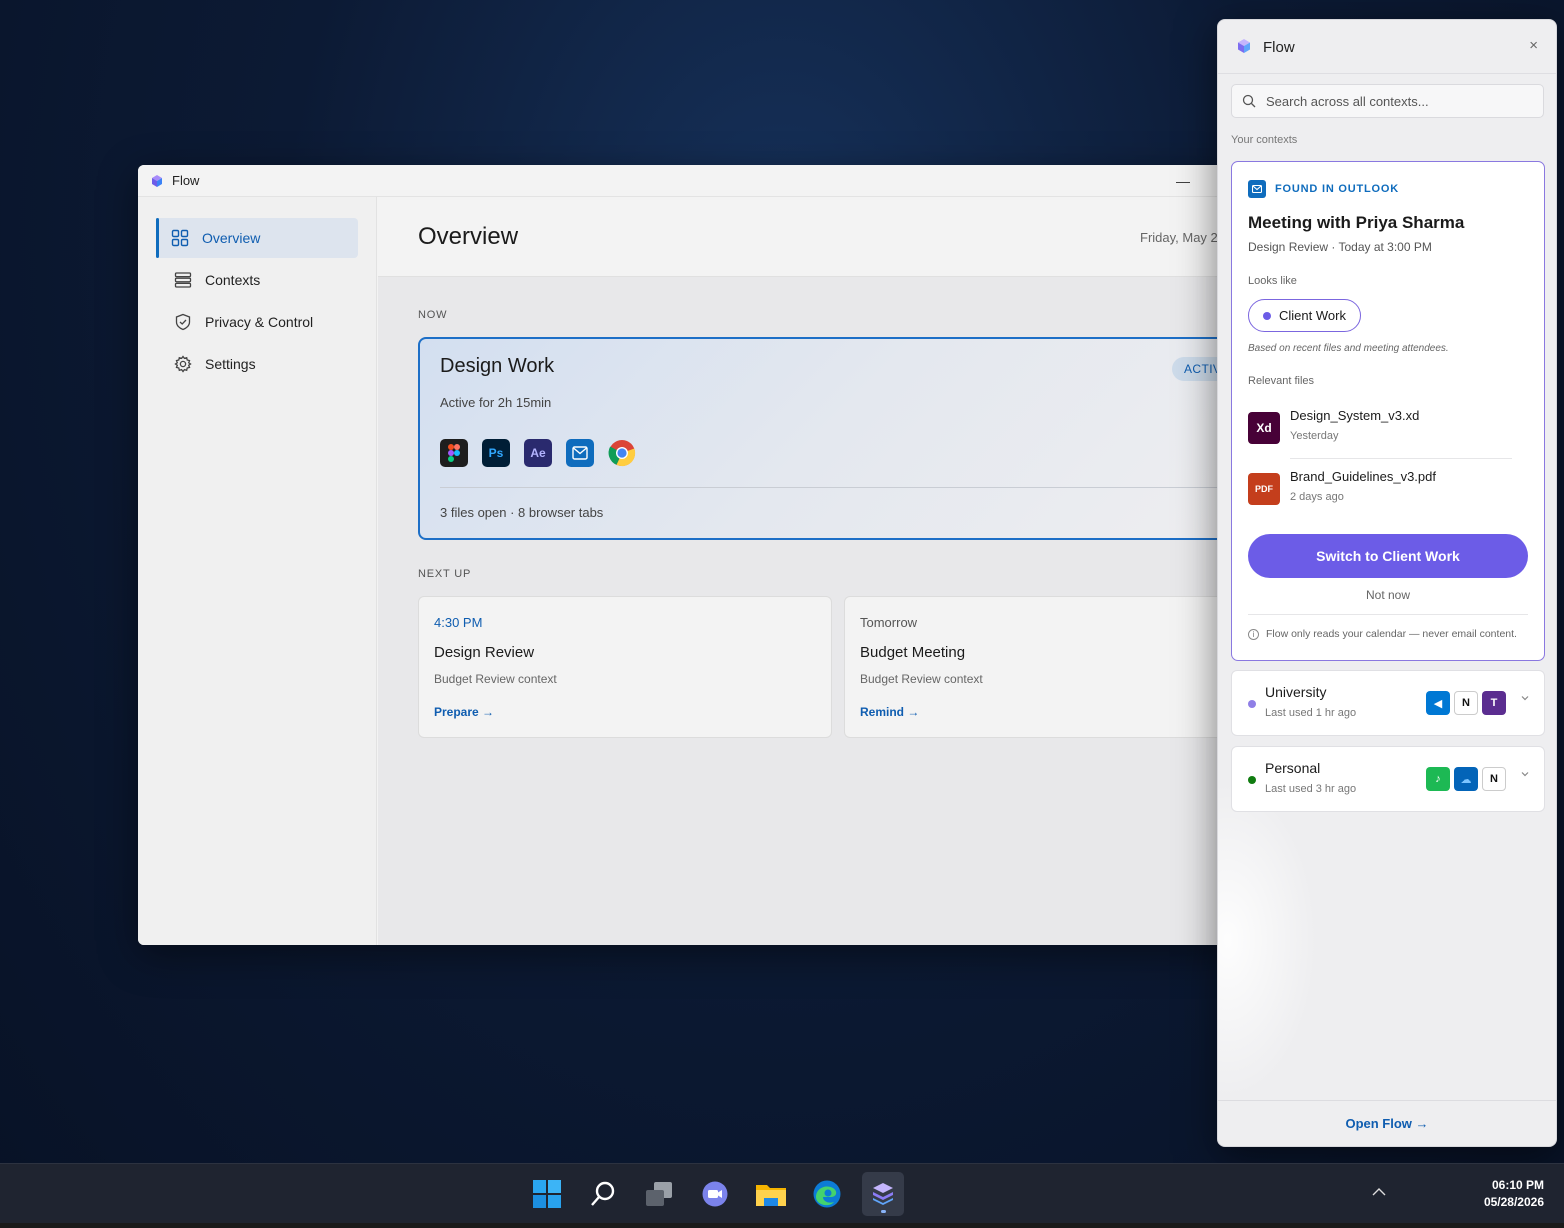 Image resolution: width=1564 pixels, height=1228 pixels. Describe the element at coordinates (1388, 779) in the screenshot. I see `context-row-personal: Personal Last used 3 hr ago ♪ ☁ N` at that location.